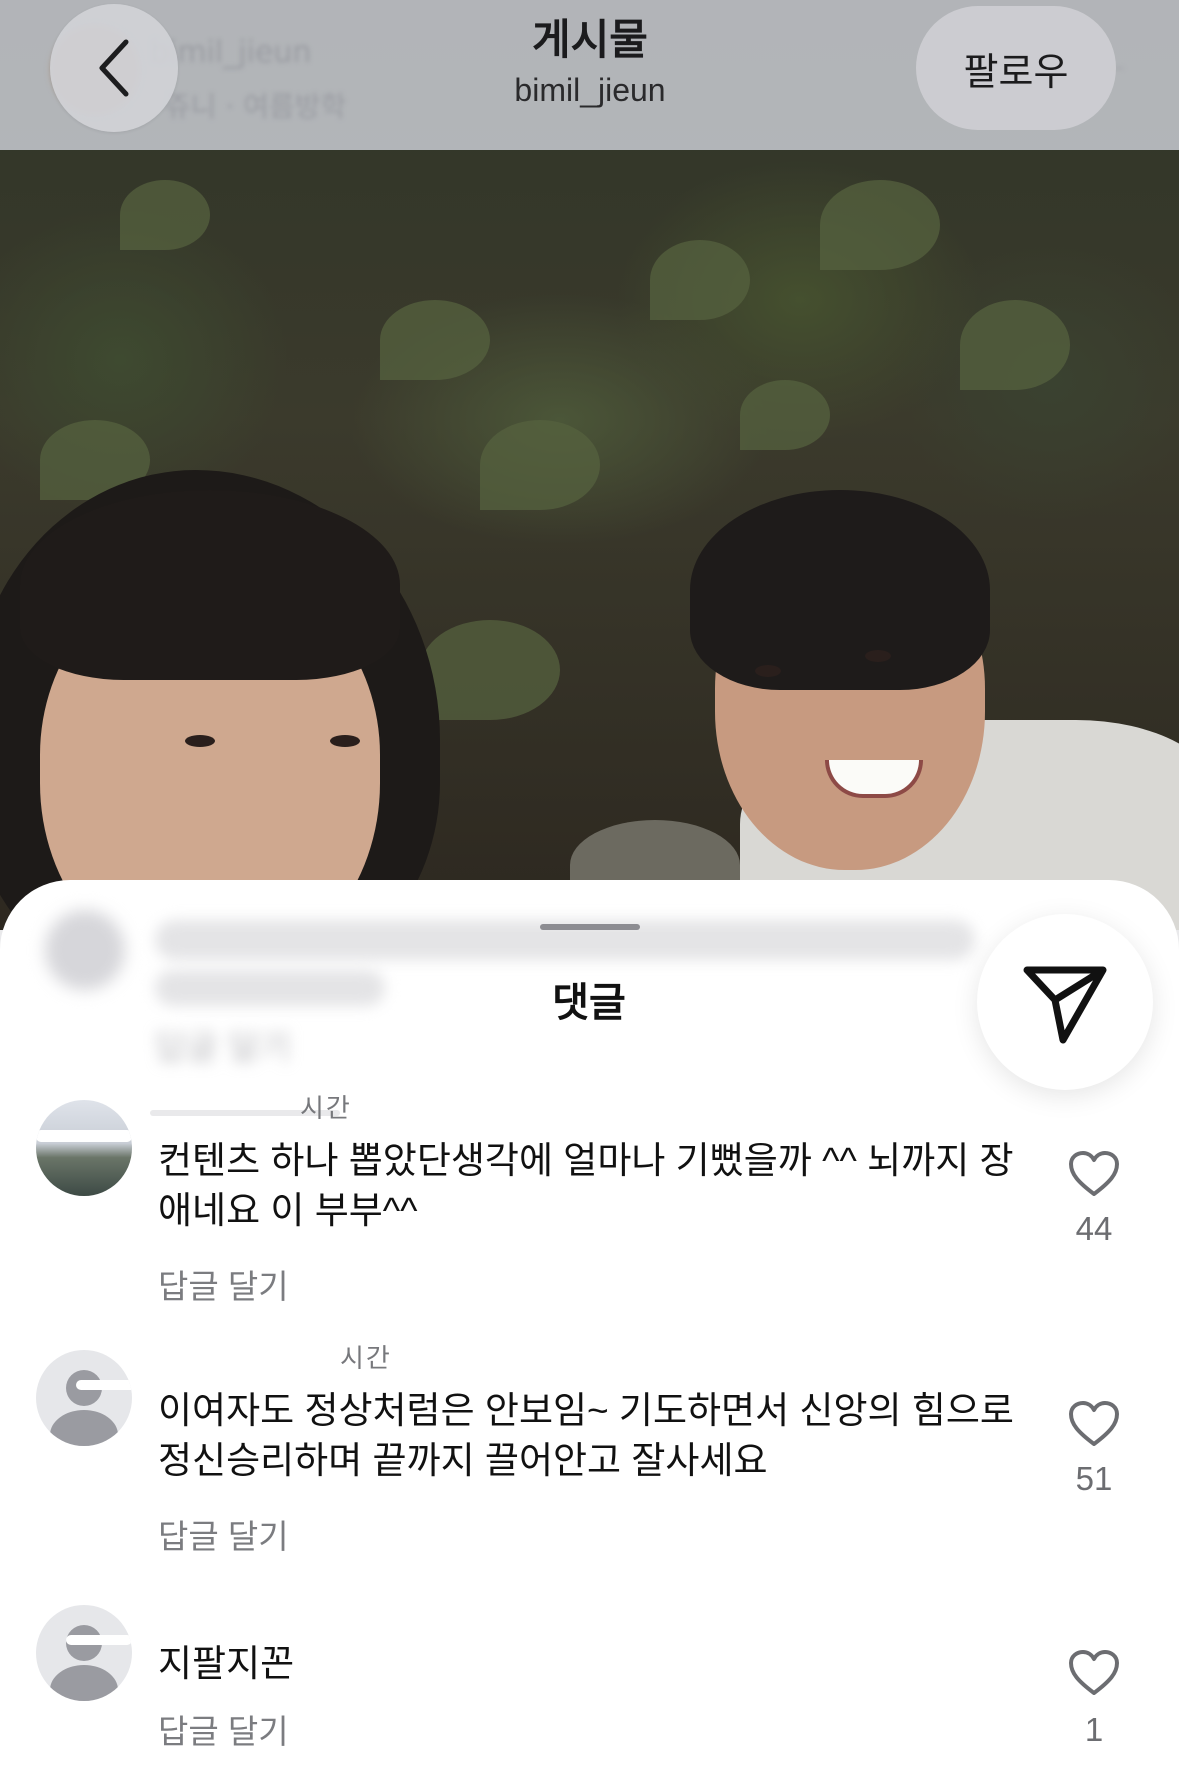  I want to click on follow-button: 팔로우, so click(1016, 68).